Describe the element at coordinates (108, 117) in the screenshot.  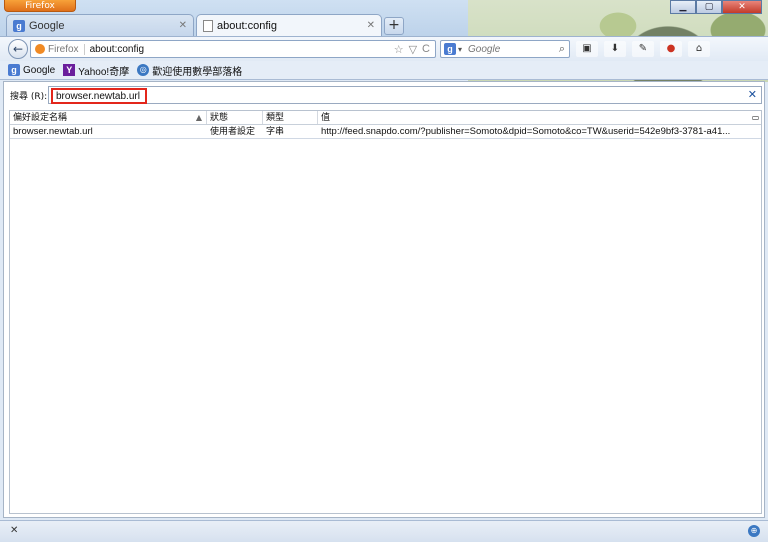
I see `column-header-name: 偏好設定名稱 ▲` at that location.